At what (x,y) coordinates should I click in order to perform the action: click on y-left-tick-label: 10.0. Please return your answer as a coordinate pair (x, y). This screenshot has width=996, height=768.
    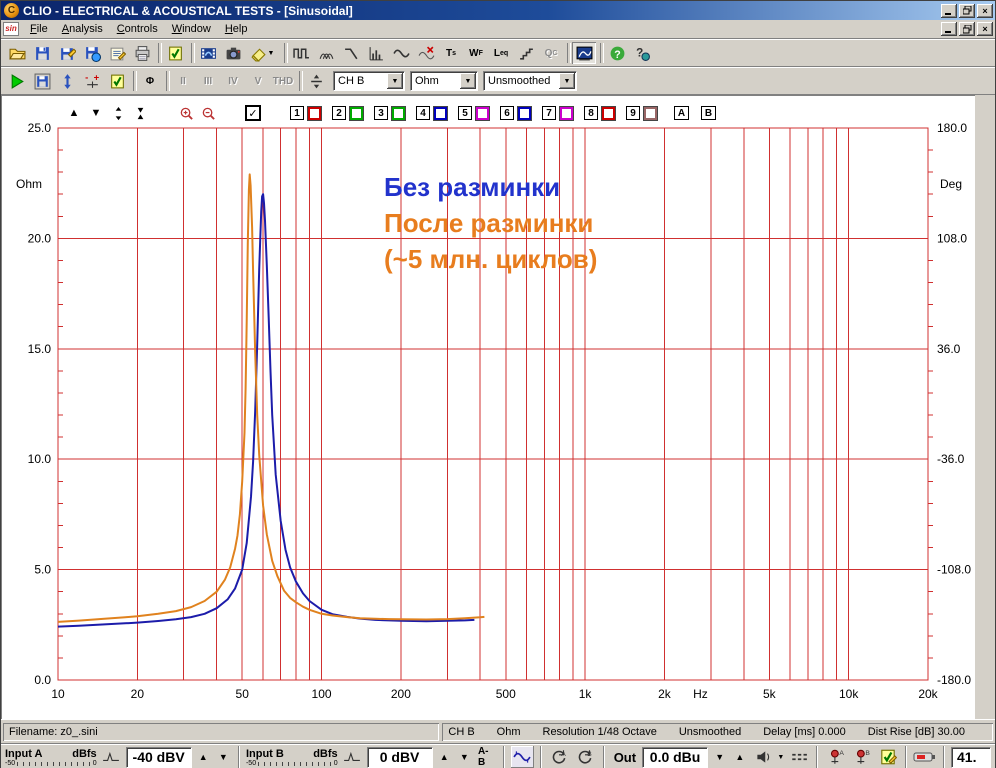
    Looking at the image, I should click on (40, 459).